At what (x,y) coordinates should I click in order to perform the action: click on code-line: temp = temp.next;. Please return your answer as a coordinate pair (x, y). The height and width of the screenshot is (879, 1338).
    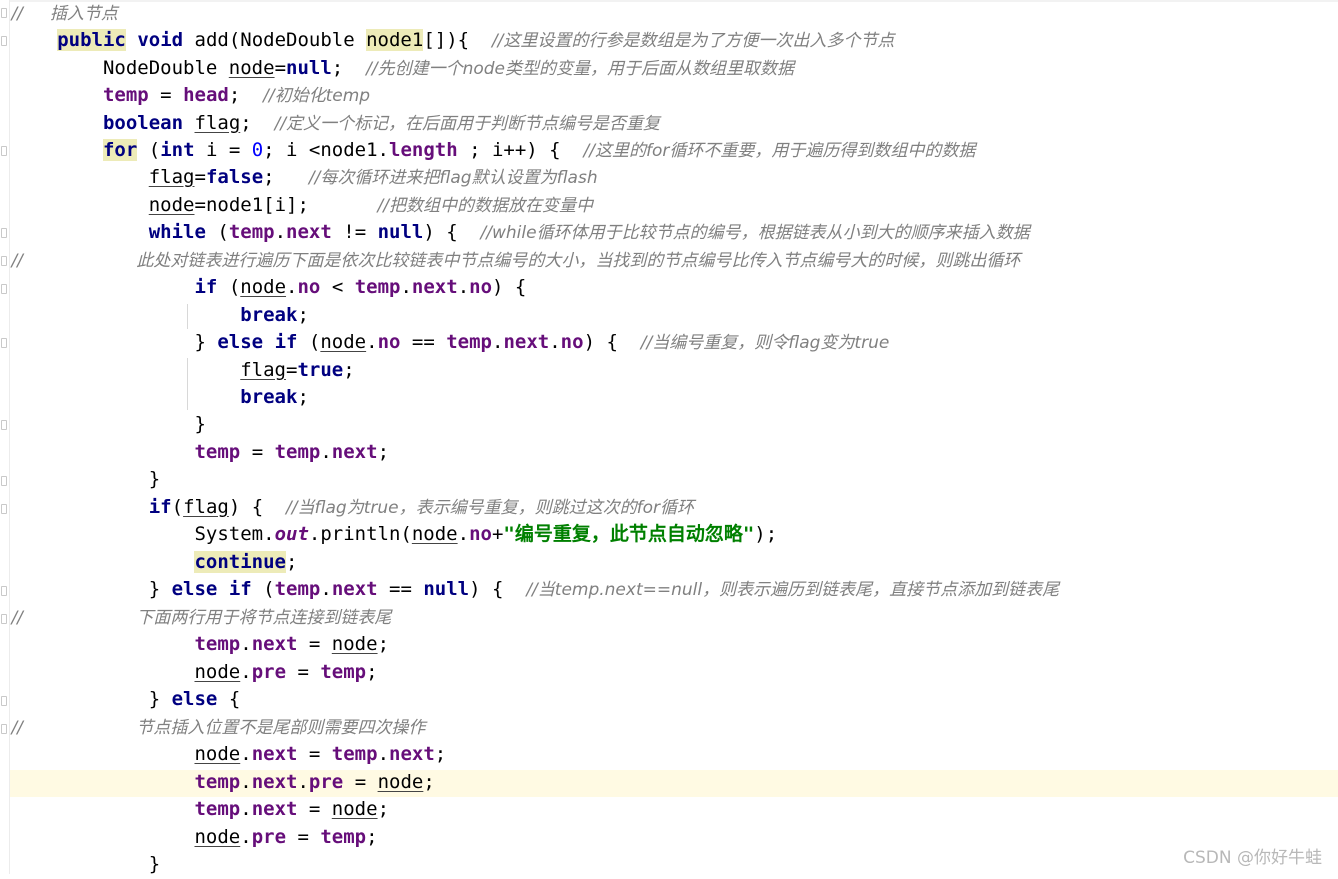
    Looking at the image, I should click on (669, 453).